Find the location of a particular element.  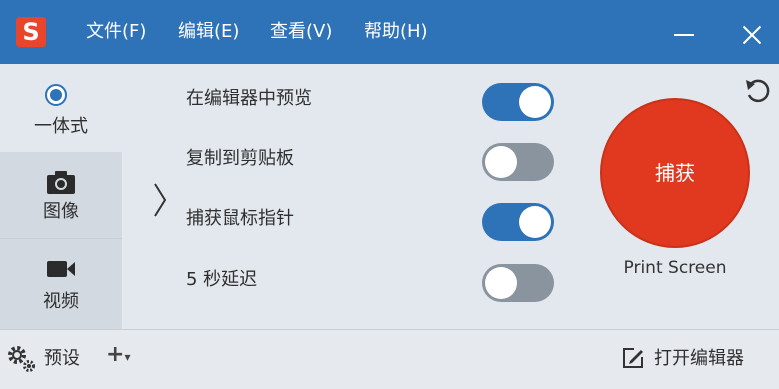

radio-selected-icon is located at coordinates (56, 95).